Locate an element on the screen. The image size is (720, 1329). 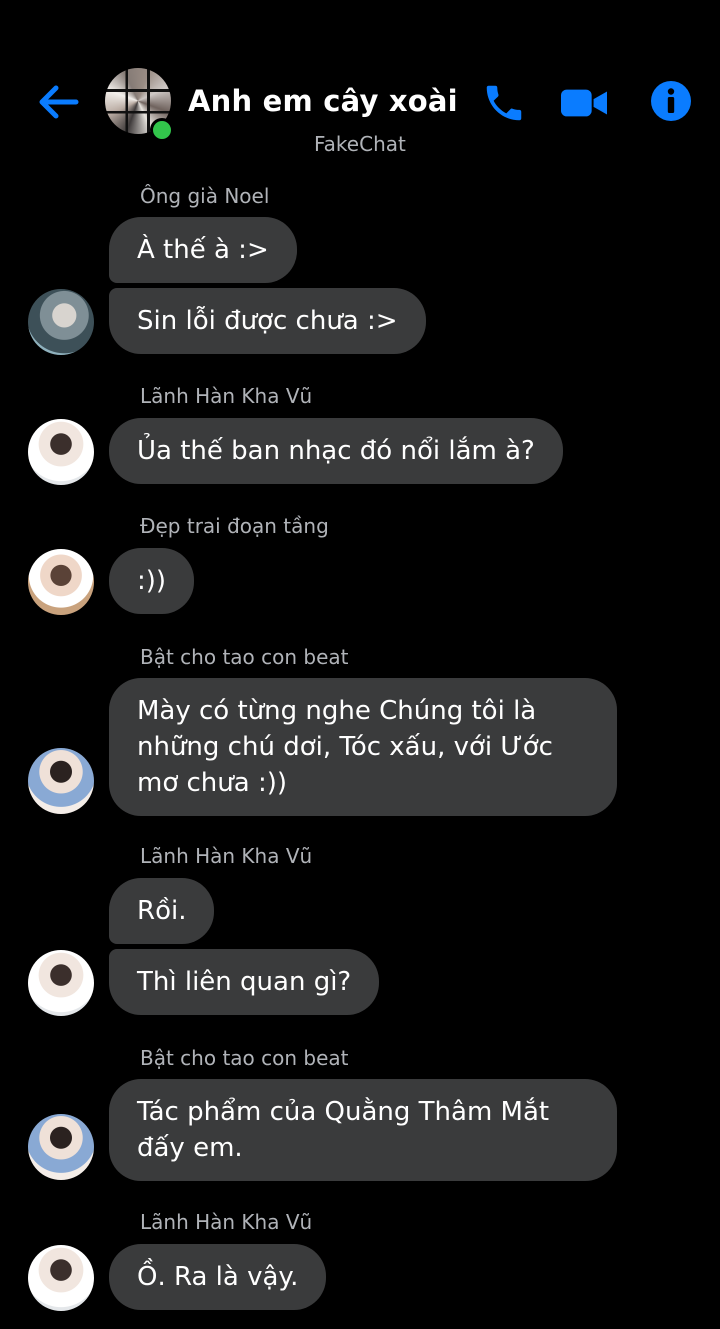
message-bubble: À thế à :> is located at coordinates (203, 250).